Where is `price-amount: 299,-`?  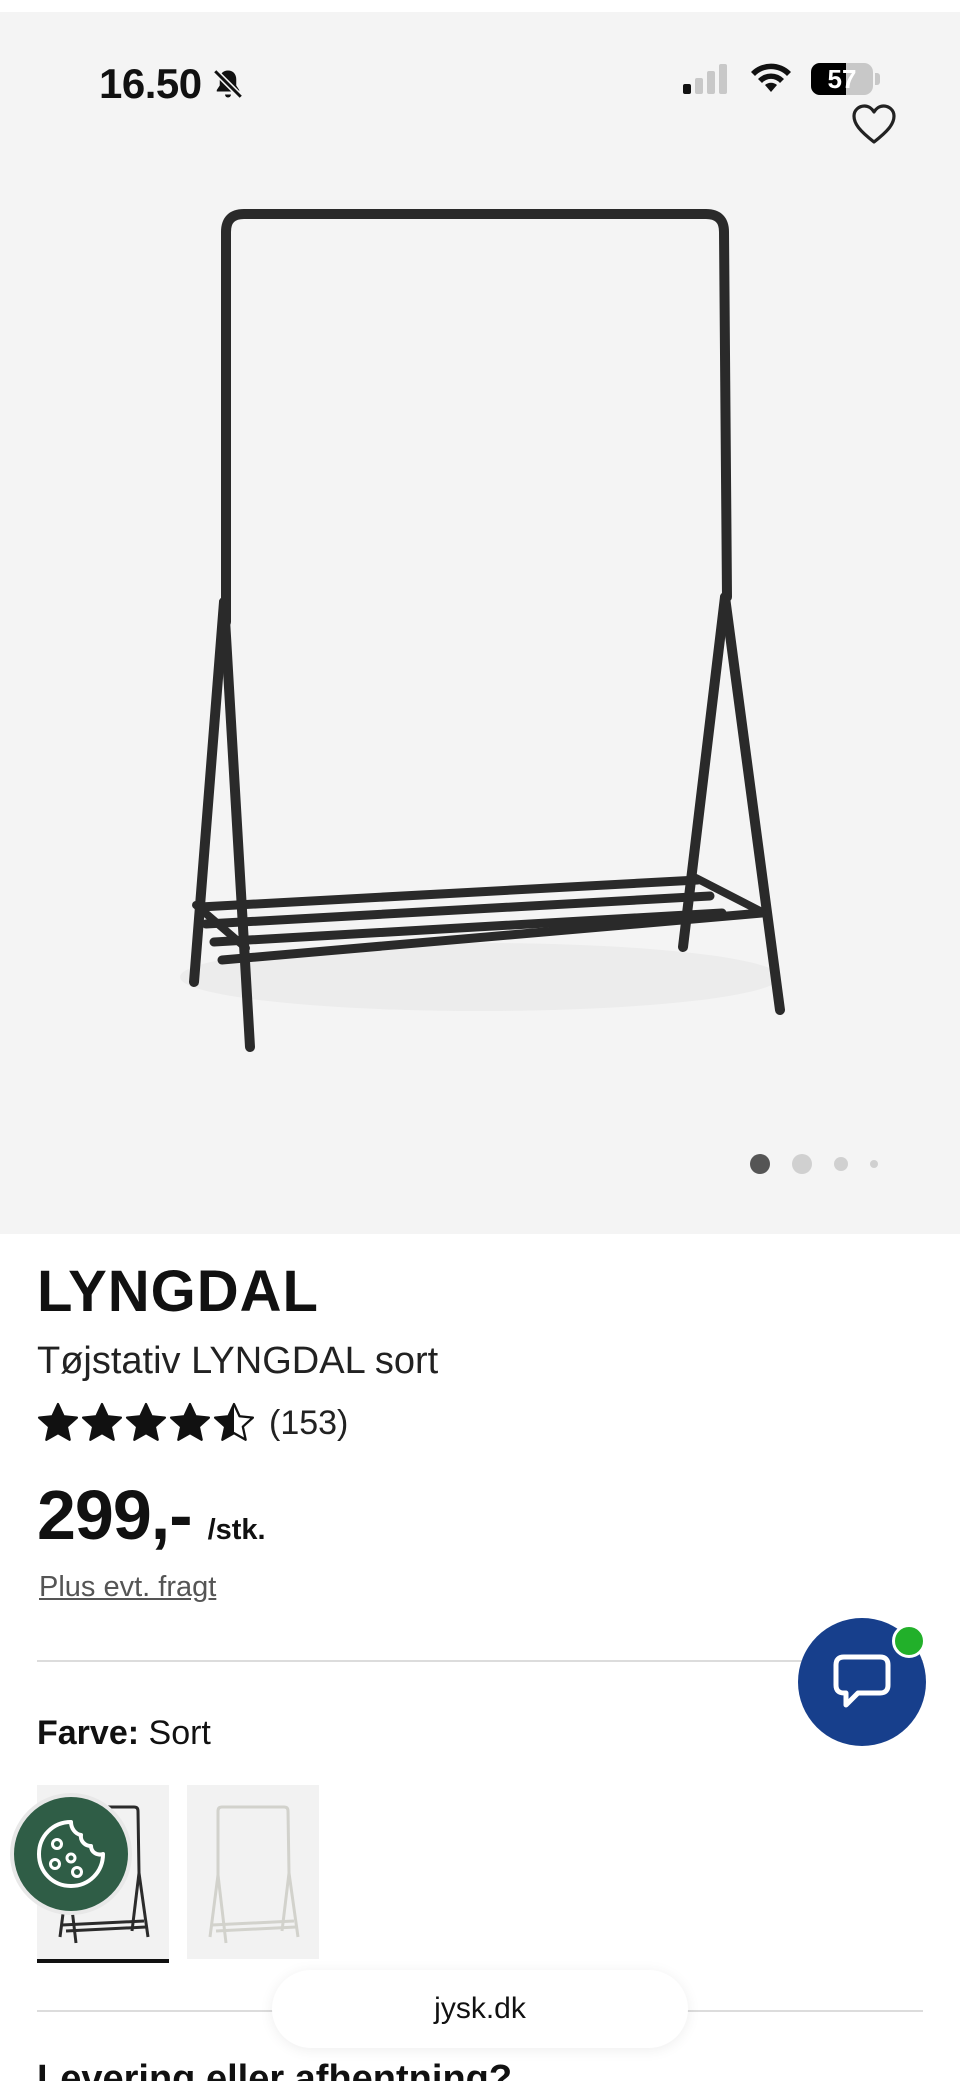
price-amount: 299,- is located at coordinates (115, 1515).